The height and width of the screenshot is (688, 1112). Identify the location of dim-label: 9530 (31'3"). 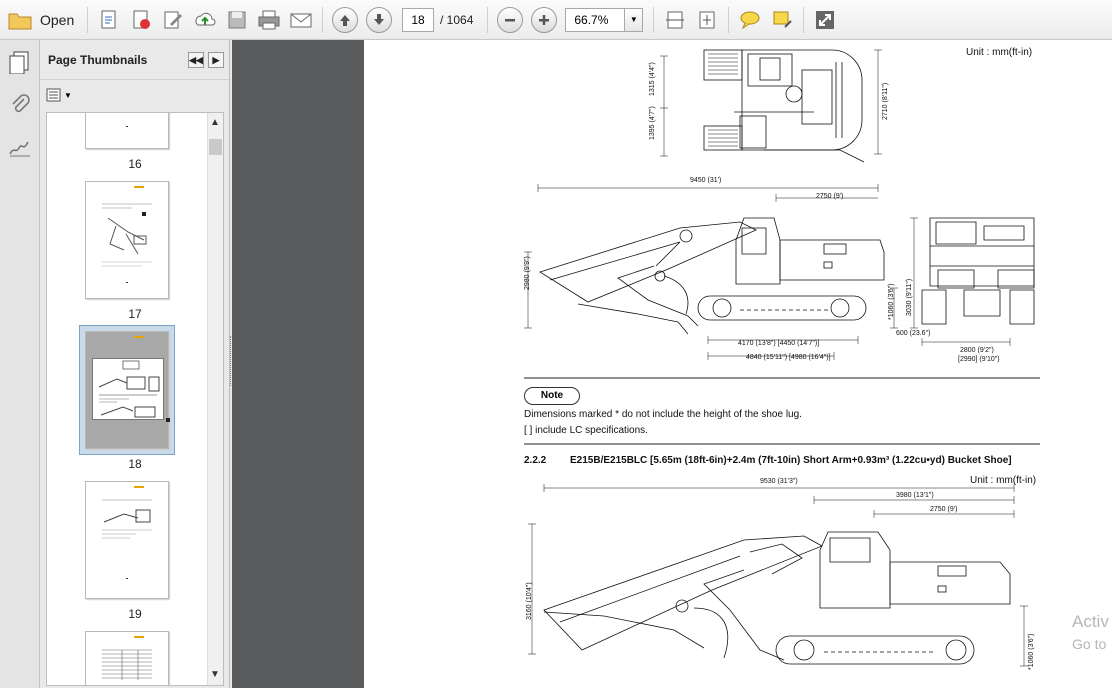
(779, 481).